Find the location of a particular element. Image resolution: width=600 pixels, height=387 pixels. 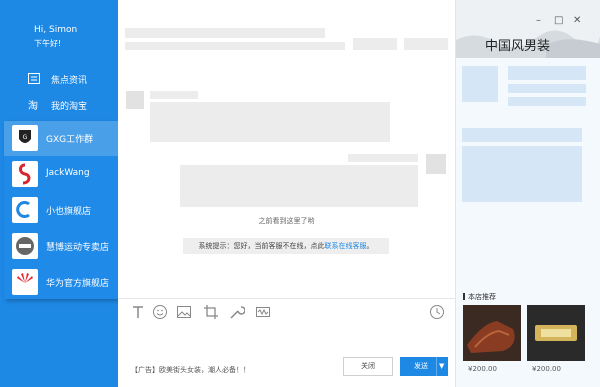

contact-name: 华为官方旗舰店 is located at coordinates (78, 284).